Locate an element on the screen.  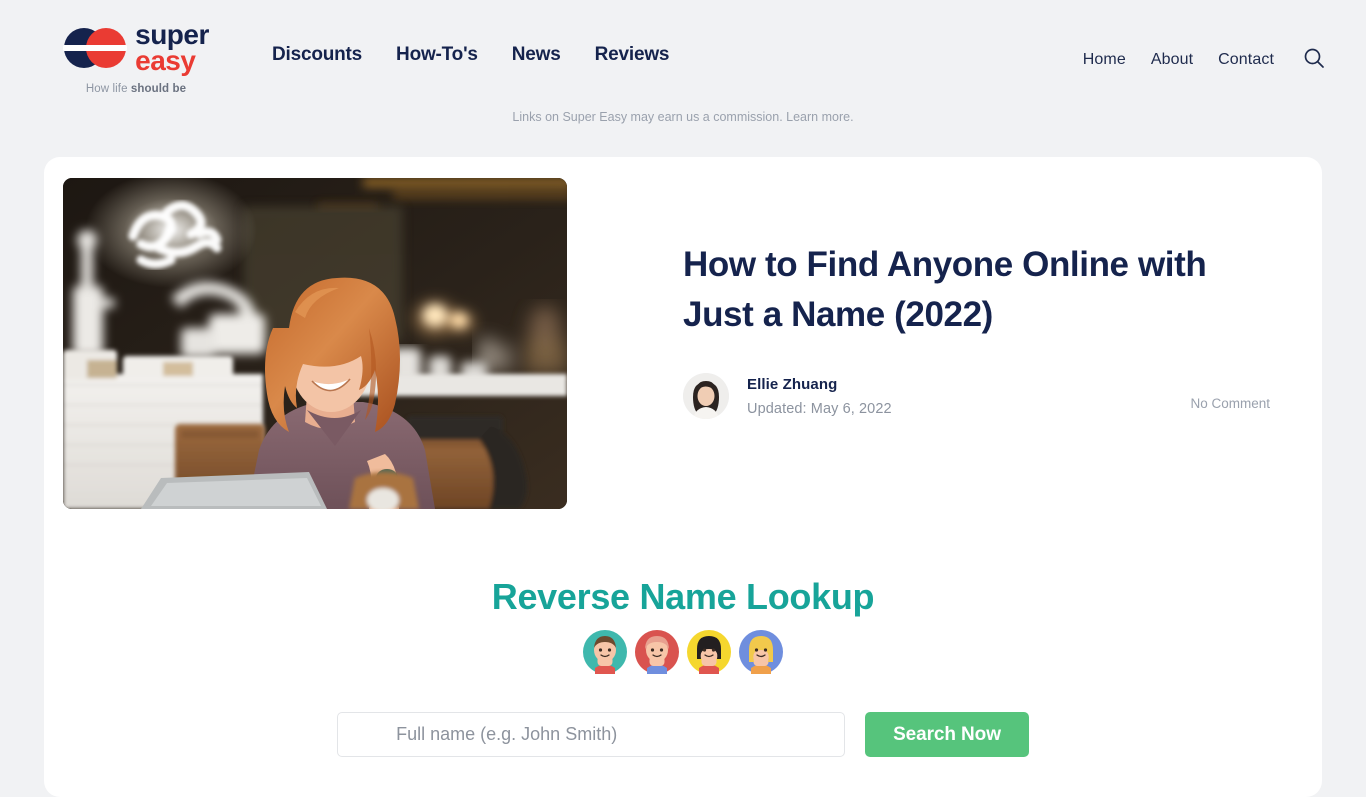
avatar is located at coordinates (706, 396).